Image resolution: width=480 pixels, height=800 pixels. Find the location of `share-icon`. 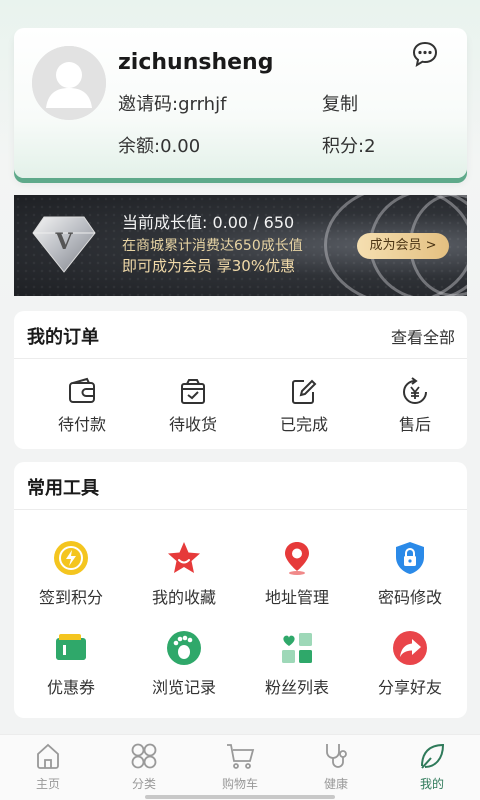

share-icon is located at coordinates (410, 648).